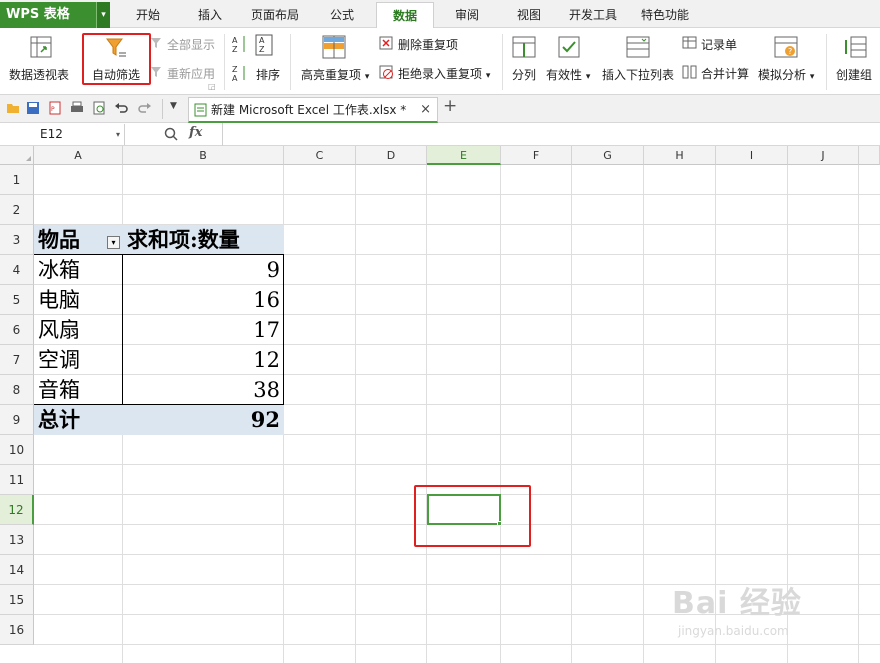  What do you see at coordinates (203, 155) in the screenshot?
I see `column-header-b: B` at bounding box center [203, 155].